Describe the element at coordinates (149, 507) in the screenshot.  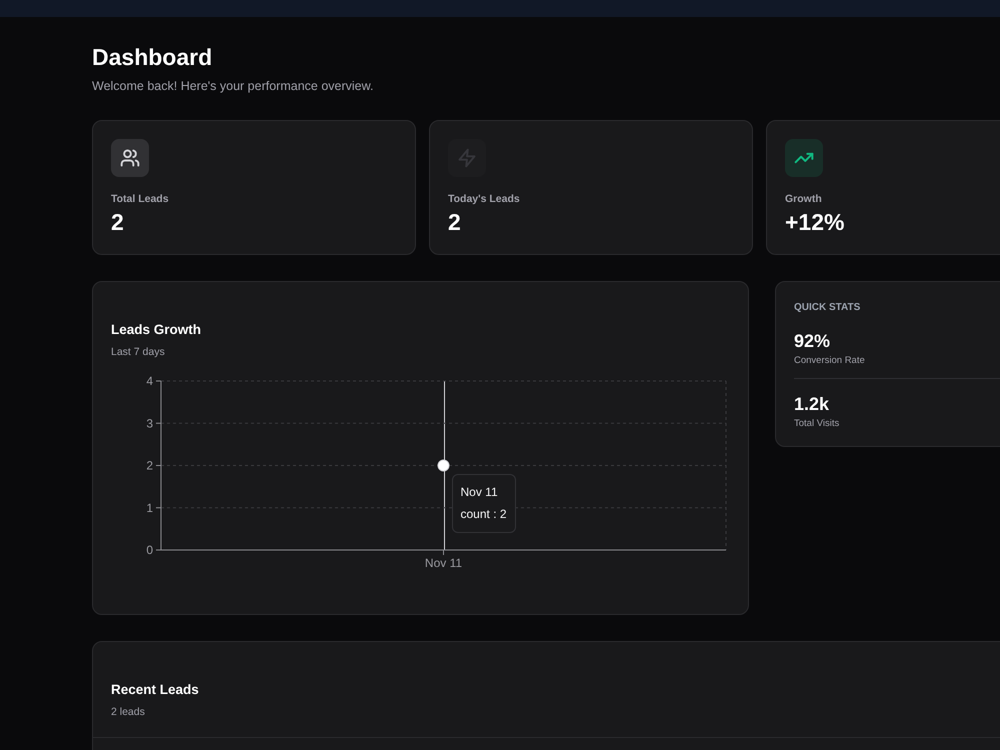
I see `y-axis-label: 1` at that location.